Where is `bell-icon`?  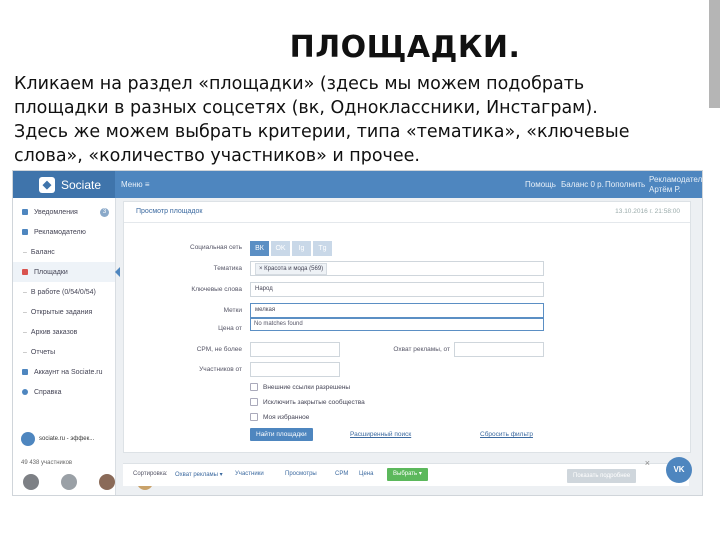 bell-icon is located at coordinates (25, 212).